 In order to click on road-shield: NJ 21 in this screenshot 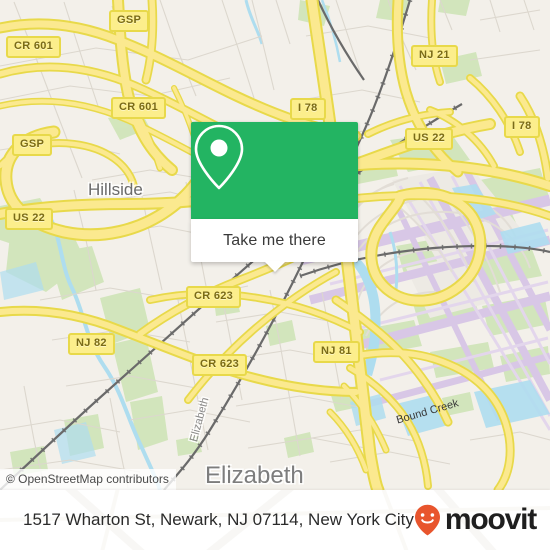, I will do `click(434, 56)`.